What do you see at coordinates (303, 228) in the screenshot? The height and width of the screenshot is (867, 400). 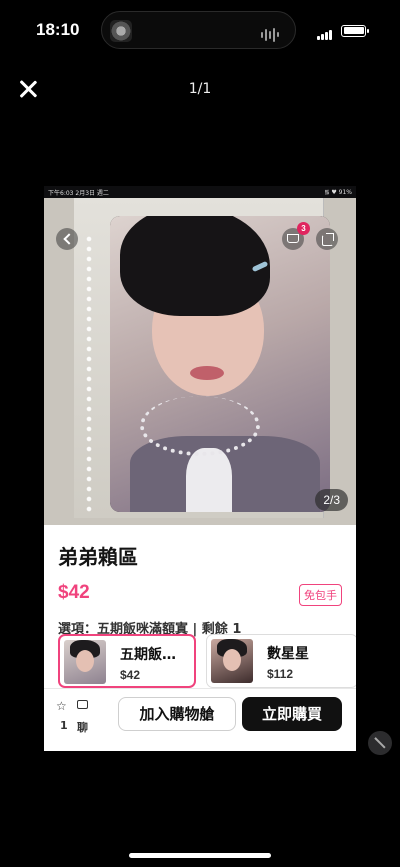 I see `cart-count-badge: 3` at bounding box center [303, 228].